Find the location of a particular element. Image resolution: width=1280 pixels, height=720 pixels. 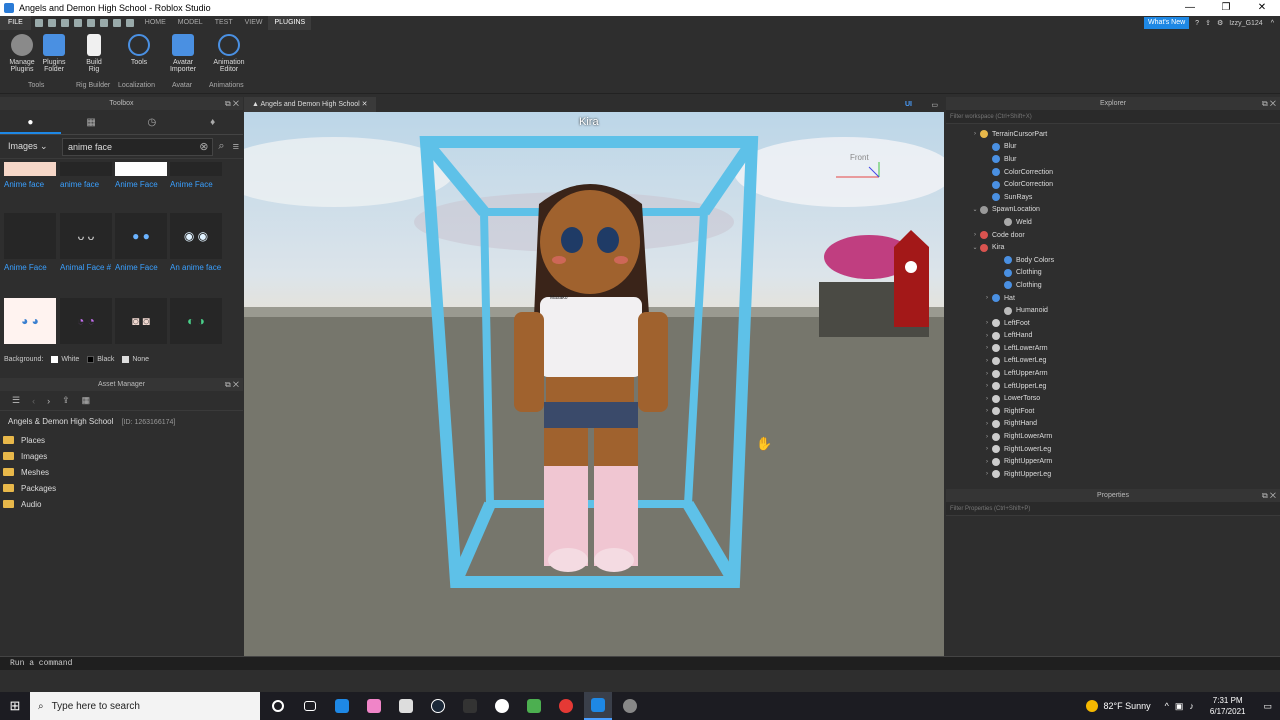

network-icon: ▣ is located at coordinates (1179, 706).